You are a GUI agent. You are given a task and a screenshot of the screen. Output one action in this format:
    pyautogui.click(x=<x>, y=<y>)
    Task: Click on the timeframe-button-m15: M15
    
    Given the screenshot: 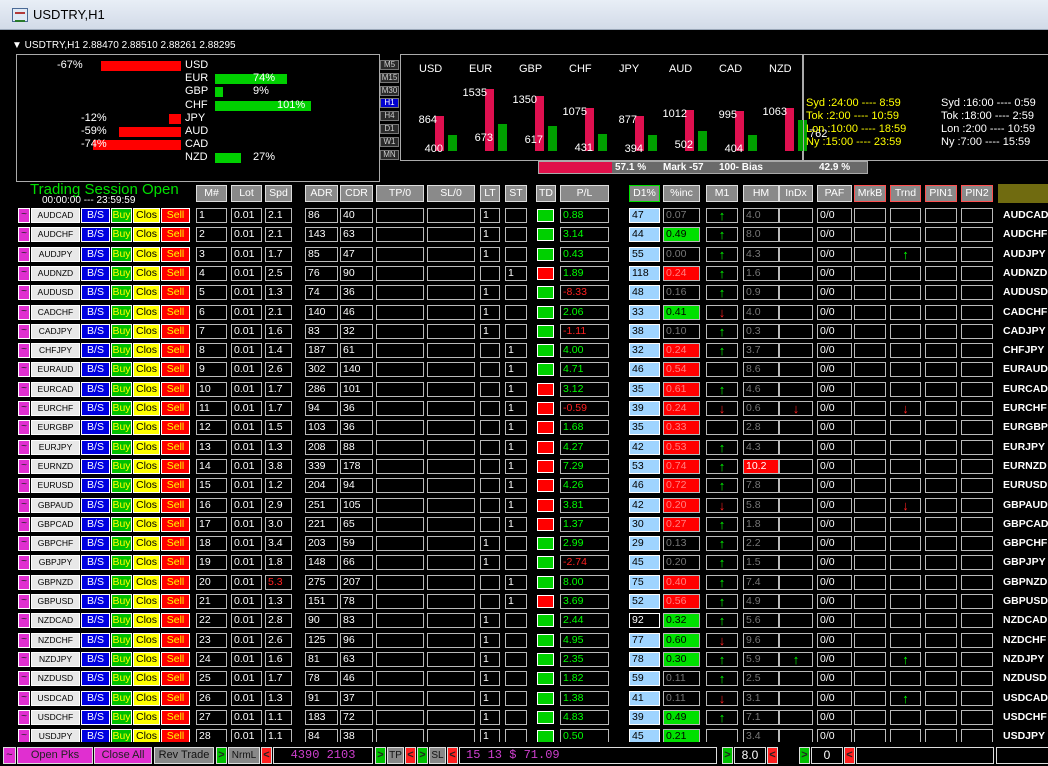 What is the action you would take?
    pyautogui.click(x=389, y=77)
    